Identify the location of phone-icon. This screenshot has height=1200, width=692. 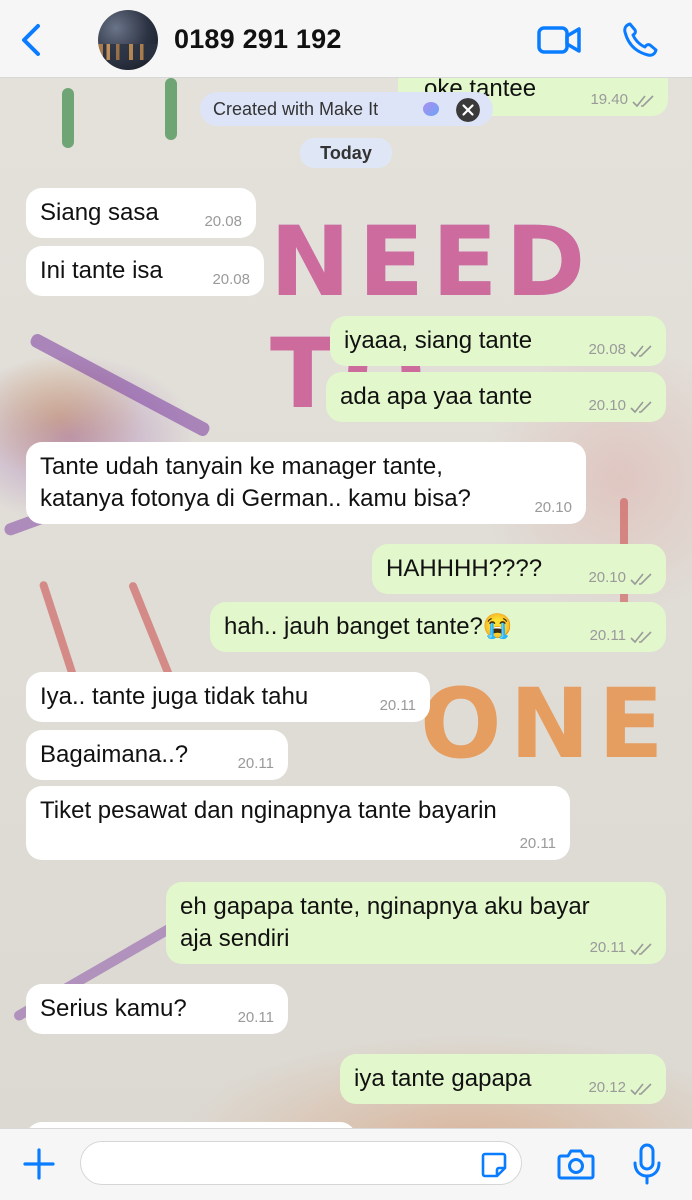
(640, 40).